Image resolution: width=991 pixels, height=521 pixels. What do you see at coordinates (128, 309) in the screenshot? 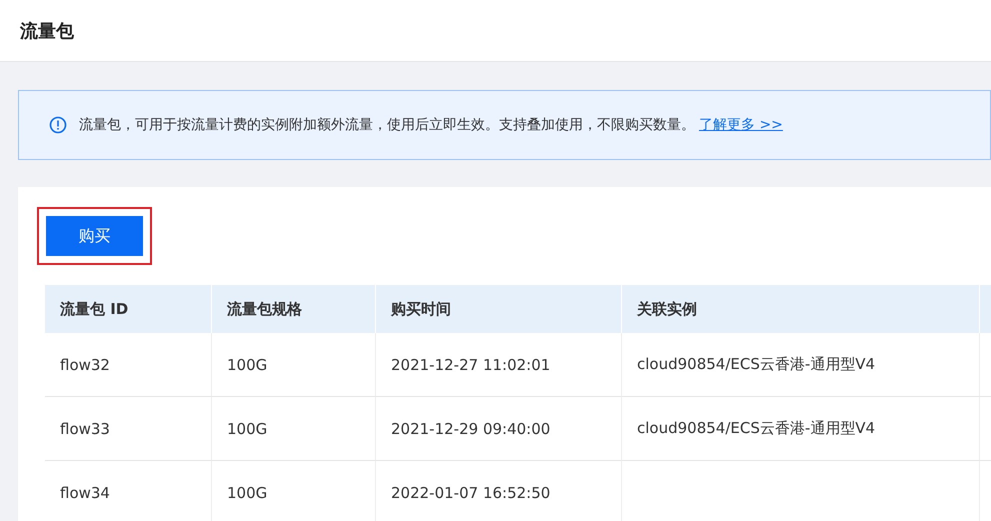
I see `column-header: 流量包 ID` at bounding box center [128, 309].